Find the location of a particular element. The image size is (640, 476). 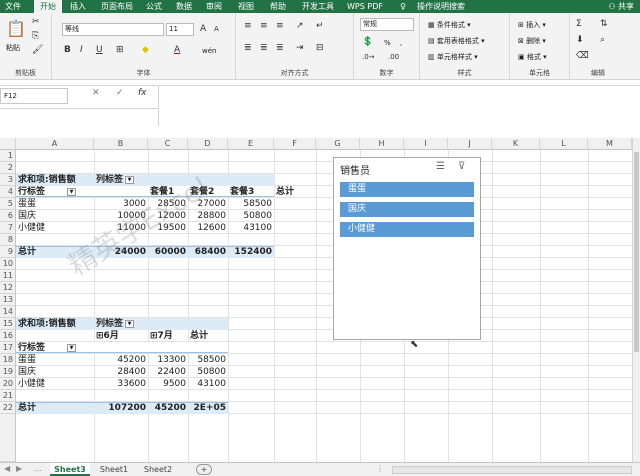

row-header: 20 is located at coordinates (8, 384).